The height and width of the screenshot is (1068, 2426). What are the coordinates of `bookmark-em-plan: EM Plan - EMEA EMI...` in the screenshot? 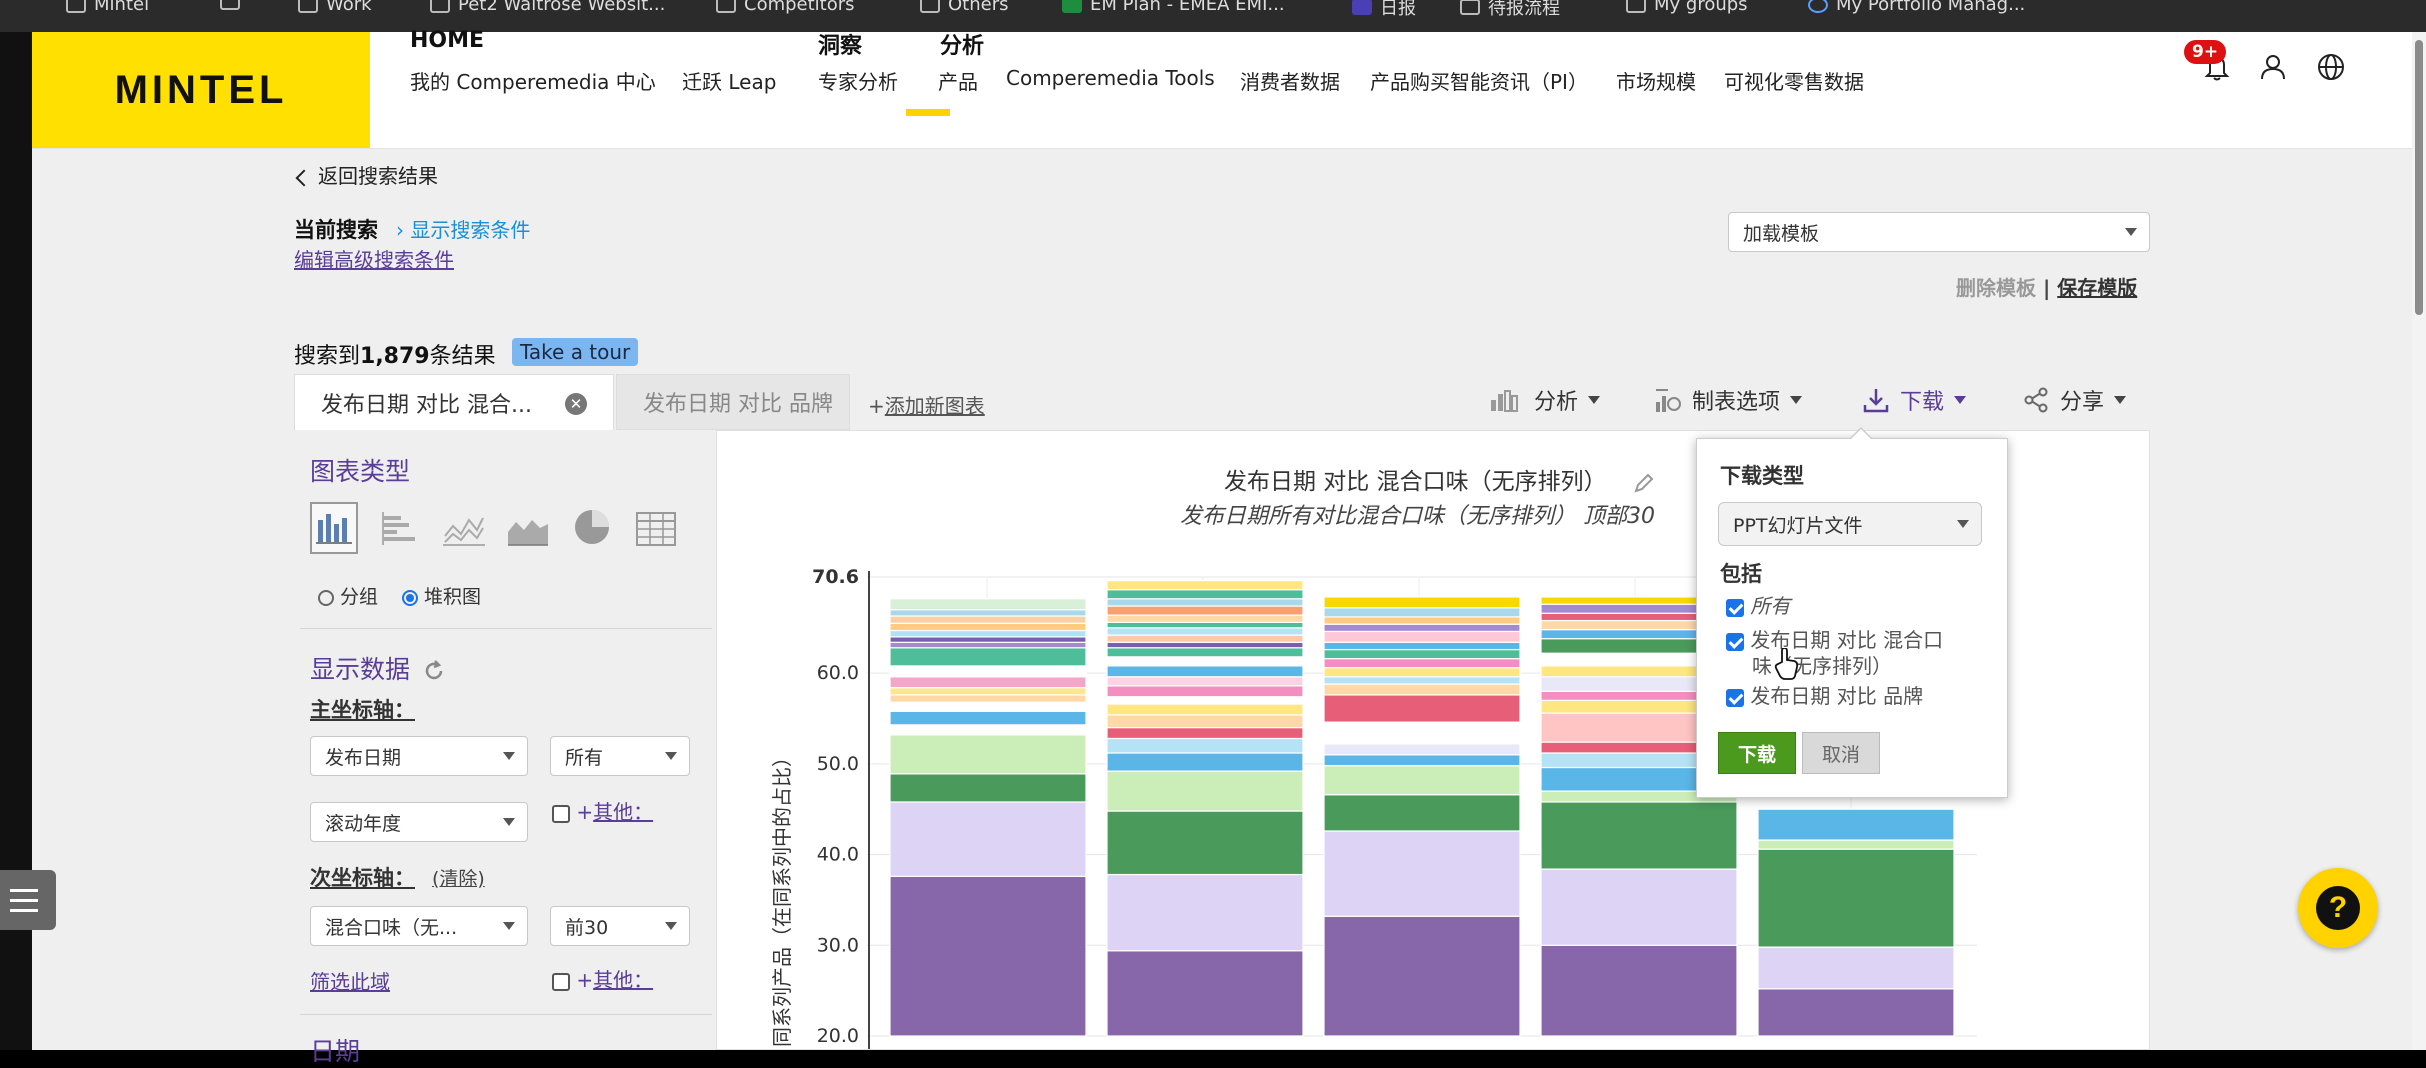 It's located at (1173, 7).